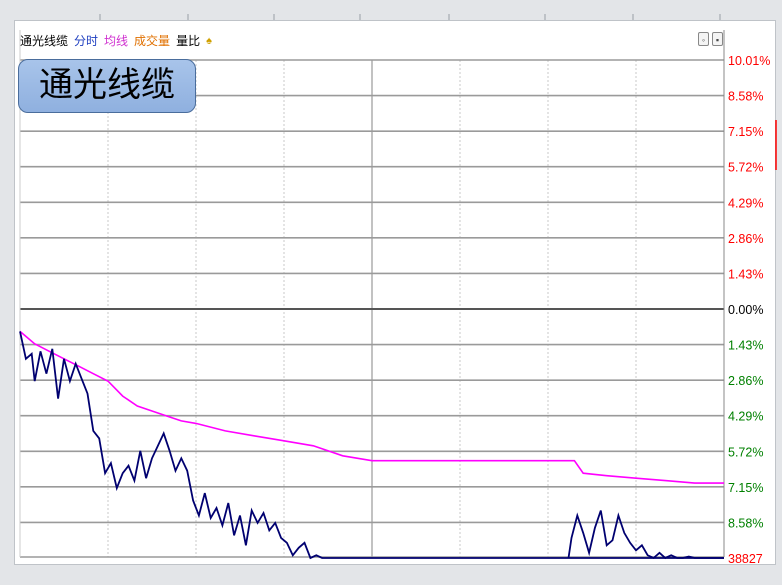 The width and height of the screenshot is (782, 585). Describe the element at coordinates (645, 535) in the screenshot. I see `price-line-rebound` at that location.